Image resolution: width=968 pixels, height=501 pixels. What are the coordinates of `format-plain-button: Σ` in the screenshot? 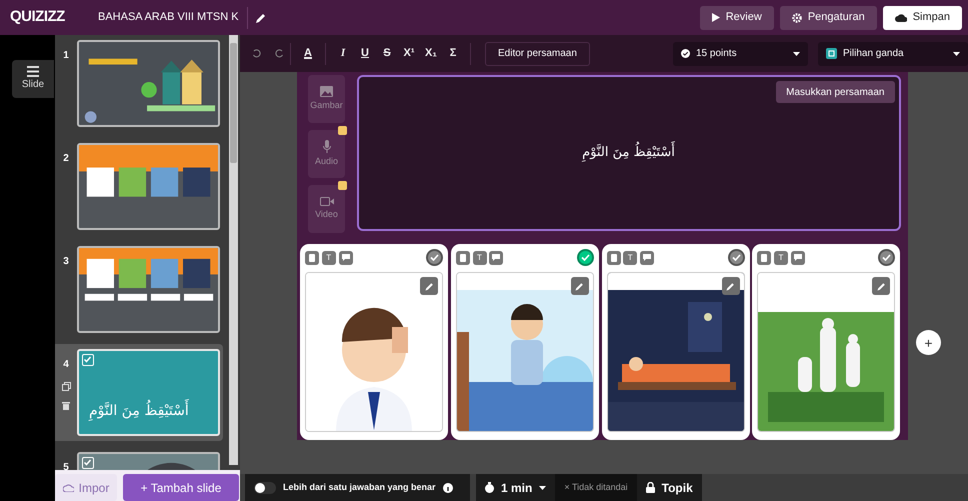 It's located at (453, 53).